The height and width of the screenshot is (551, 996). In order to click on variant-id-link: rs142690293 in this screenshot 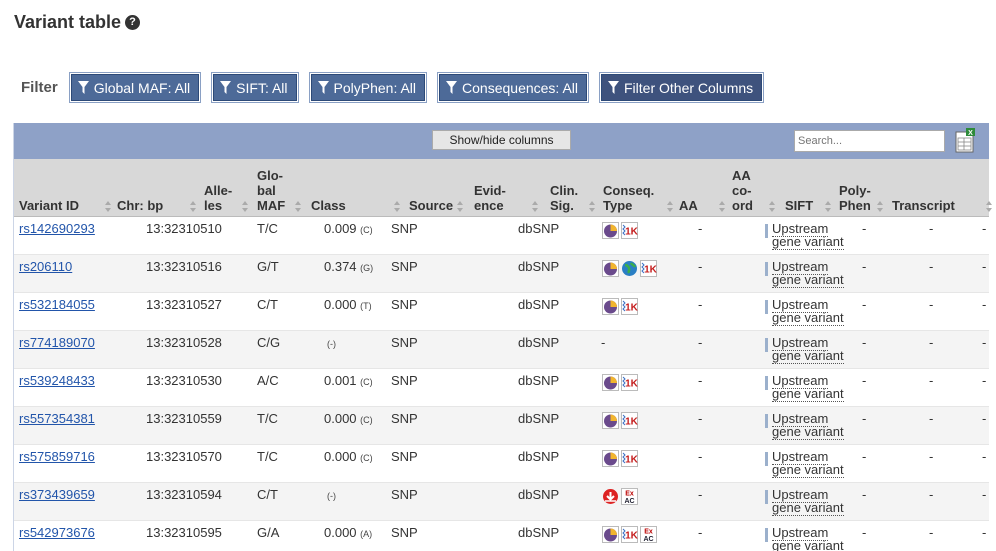, I will do `click(57, 228)`.